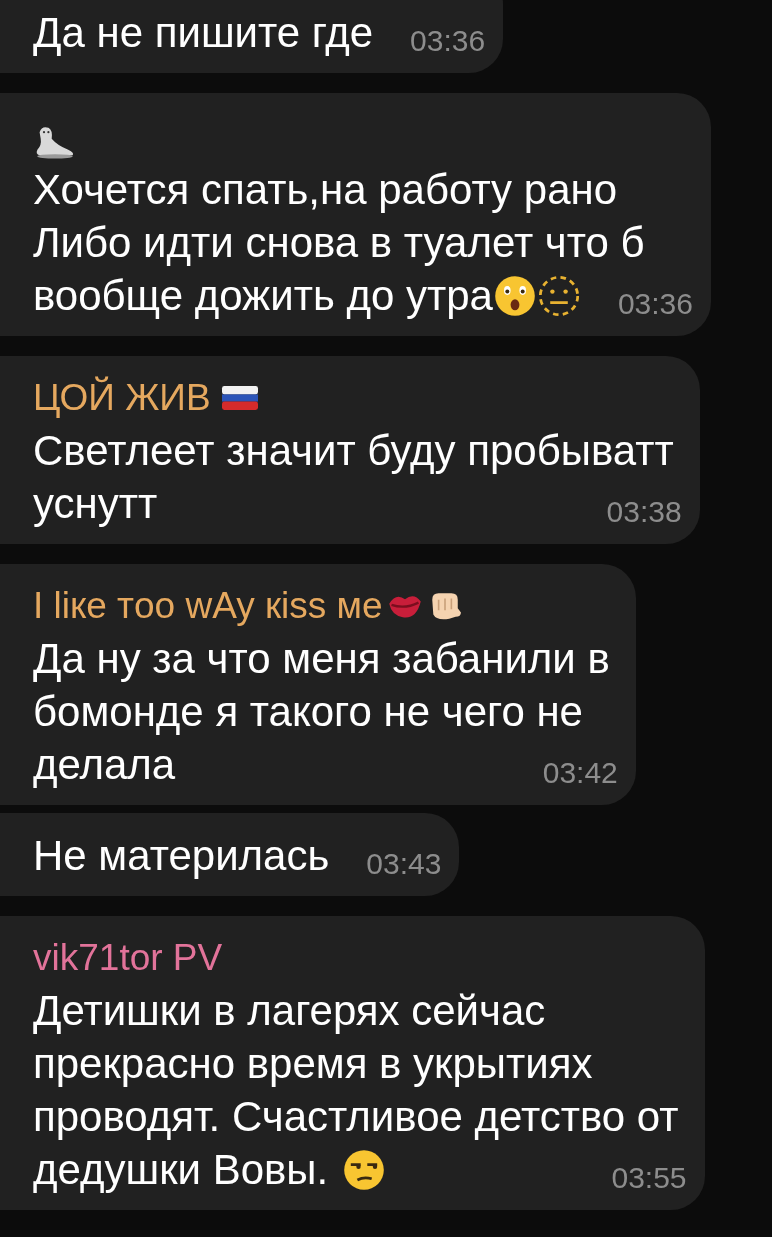  I want to click on message-text: Либо идти снова в туалет что б, so click(339, 243).